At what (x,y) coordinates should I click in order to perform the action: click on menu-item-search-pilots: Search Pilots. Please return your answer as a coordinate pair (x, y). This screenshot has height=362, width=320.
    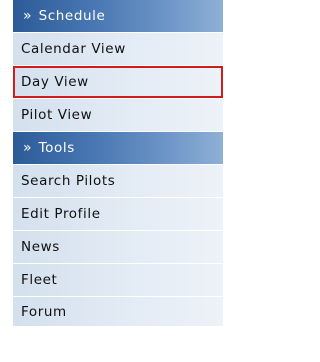
    Looking at the image, I should click on (118, 181).